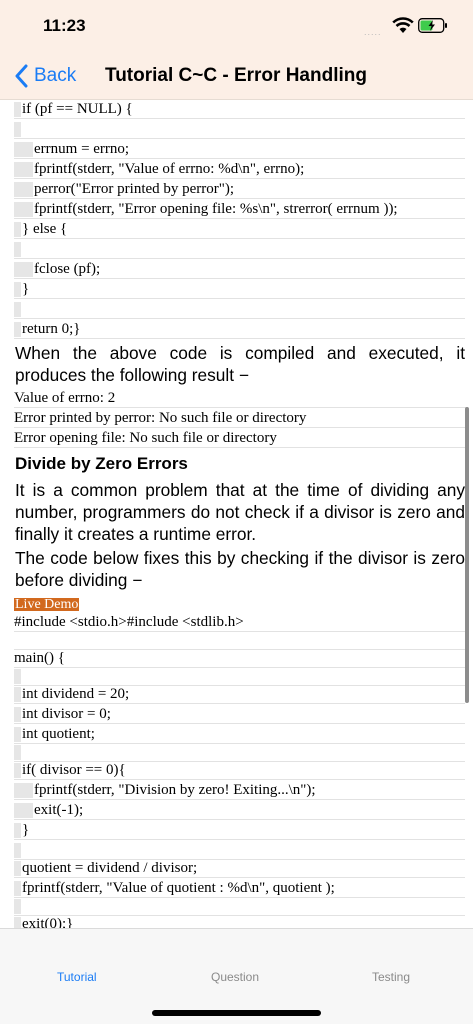 Image resolution: width=473 pixels, height=1024 pixels. I want to click on back-button: Back, so click(45, 76).